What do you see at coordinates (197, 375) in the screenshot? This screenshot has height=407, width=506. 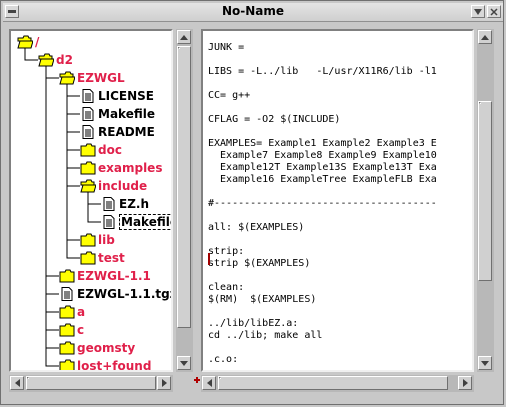 I see `pane-splitter-handle` at bounding box center [197, 375].